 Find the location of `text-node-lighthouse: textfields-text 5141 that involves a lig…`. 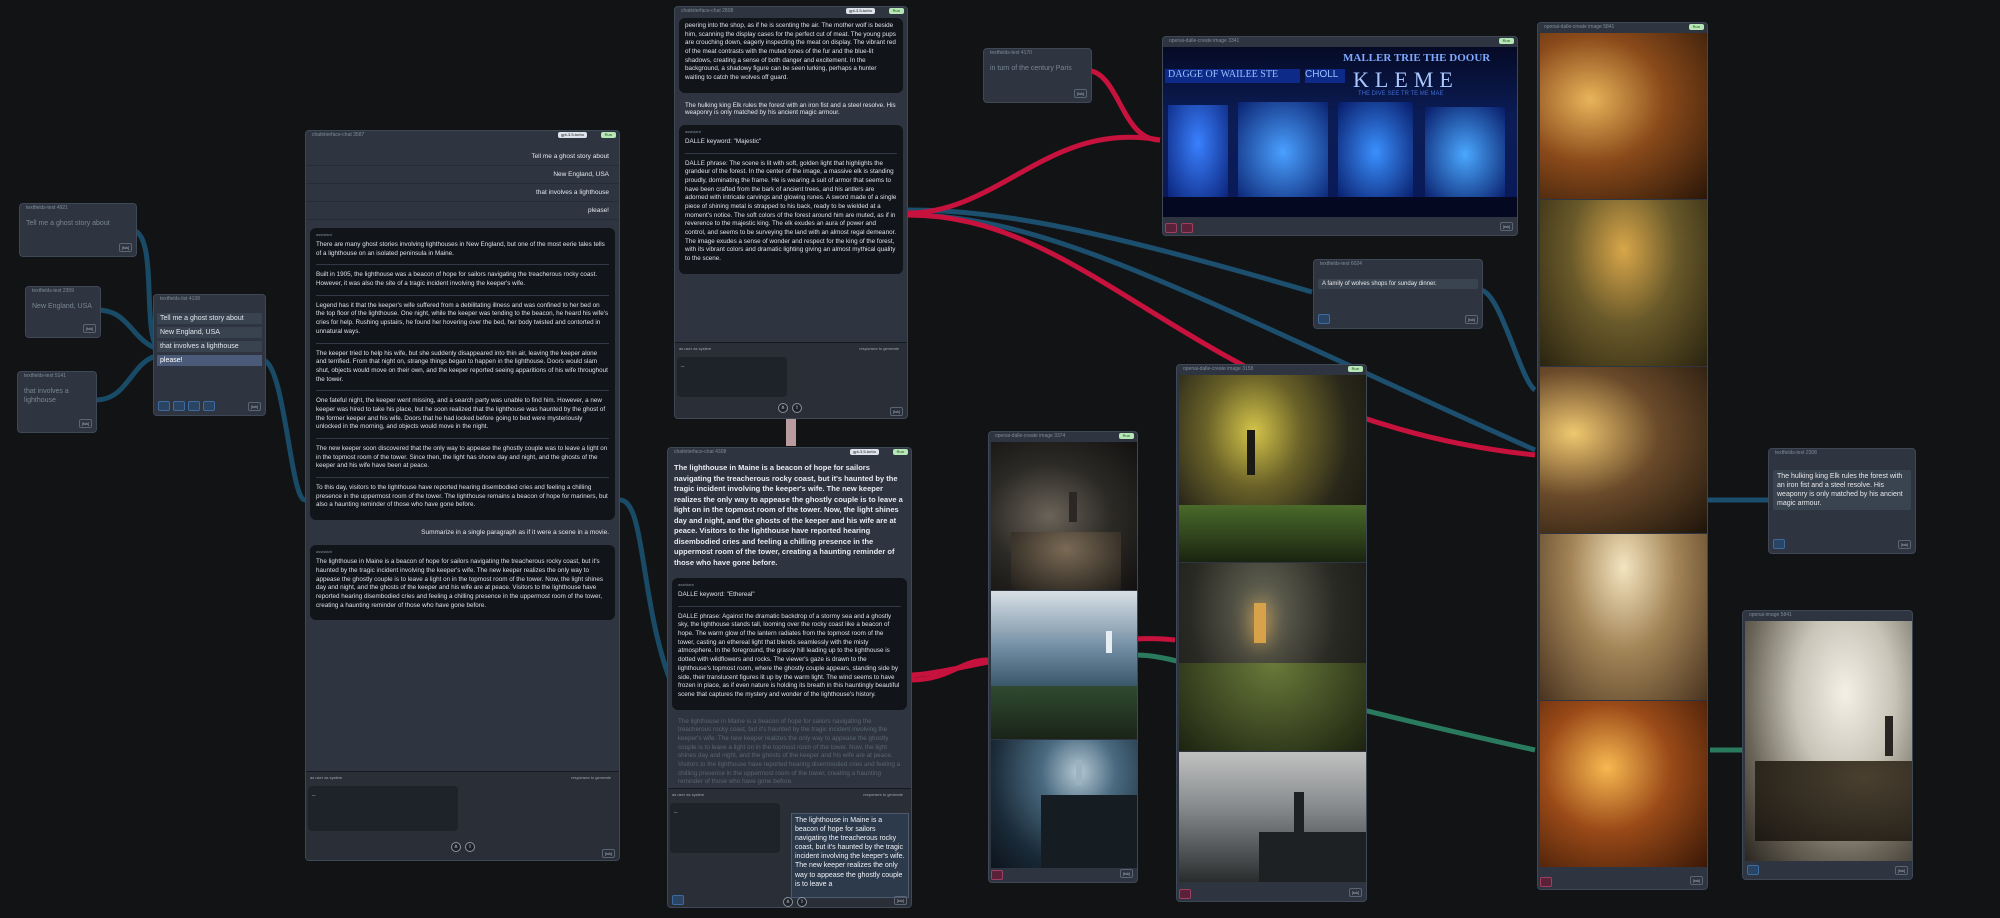

text-node-lighthouse: textfields-text 5141 that involves a lig… is located at coordinates (57, 402).